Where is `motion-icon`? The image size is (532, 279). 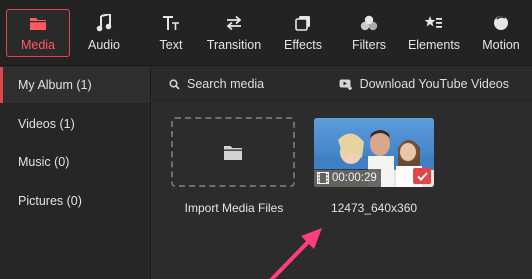
motion-icon is located at coordinates (501, 23).